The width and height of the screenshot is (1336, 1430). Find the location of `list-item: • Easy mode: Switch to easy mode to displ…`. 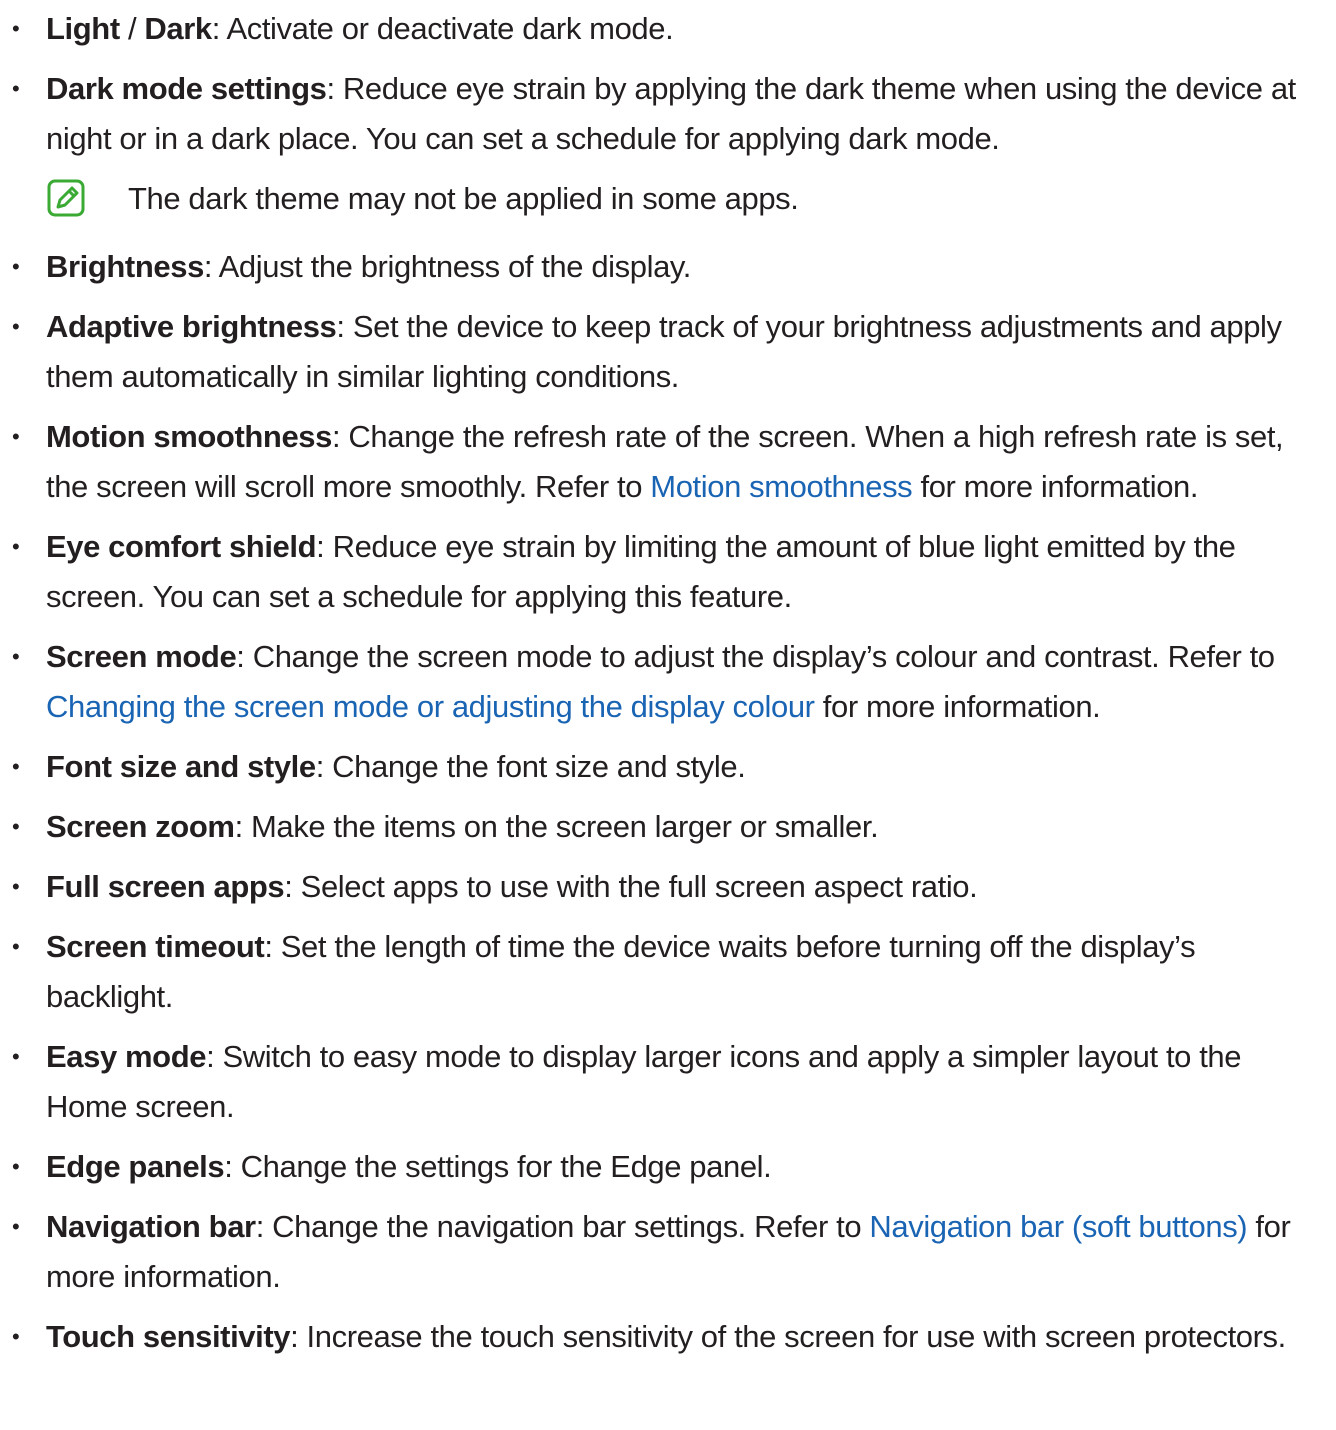

list-item: • Easy mode: Switch to easy mode to displ… is located at coordinates (668, 1082).